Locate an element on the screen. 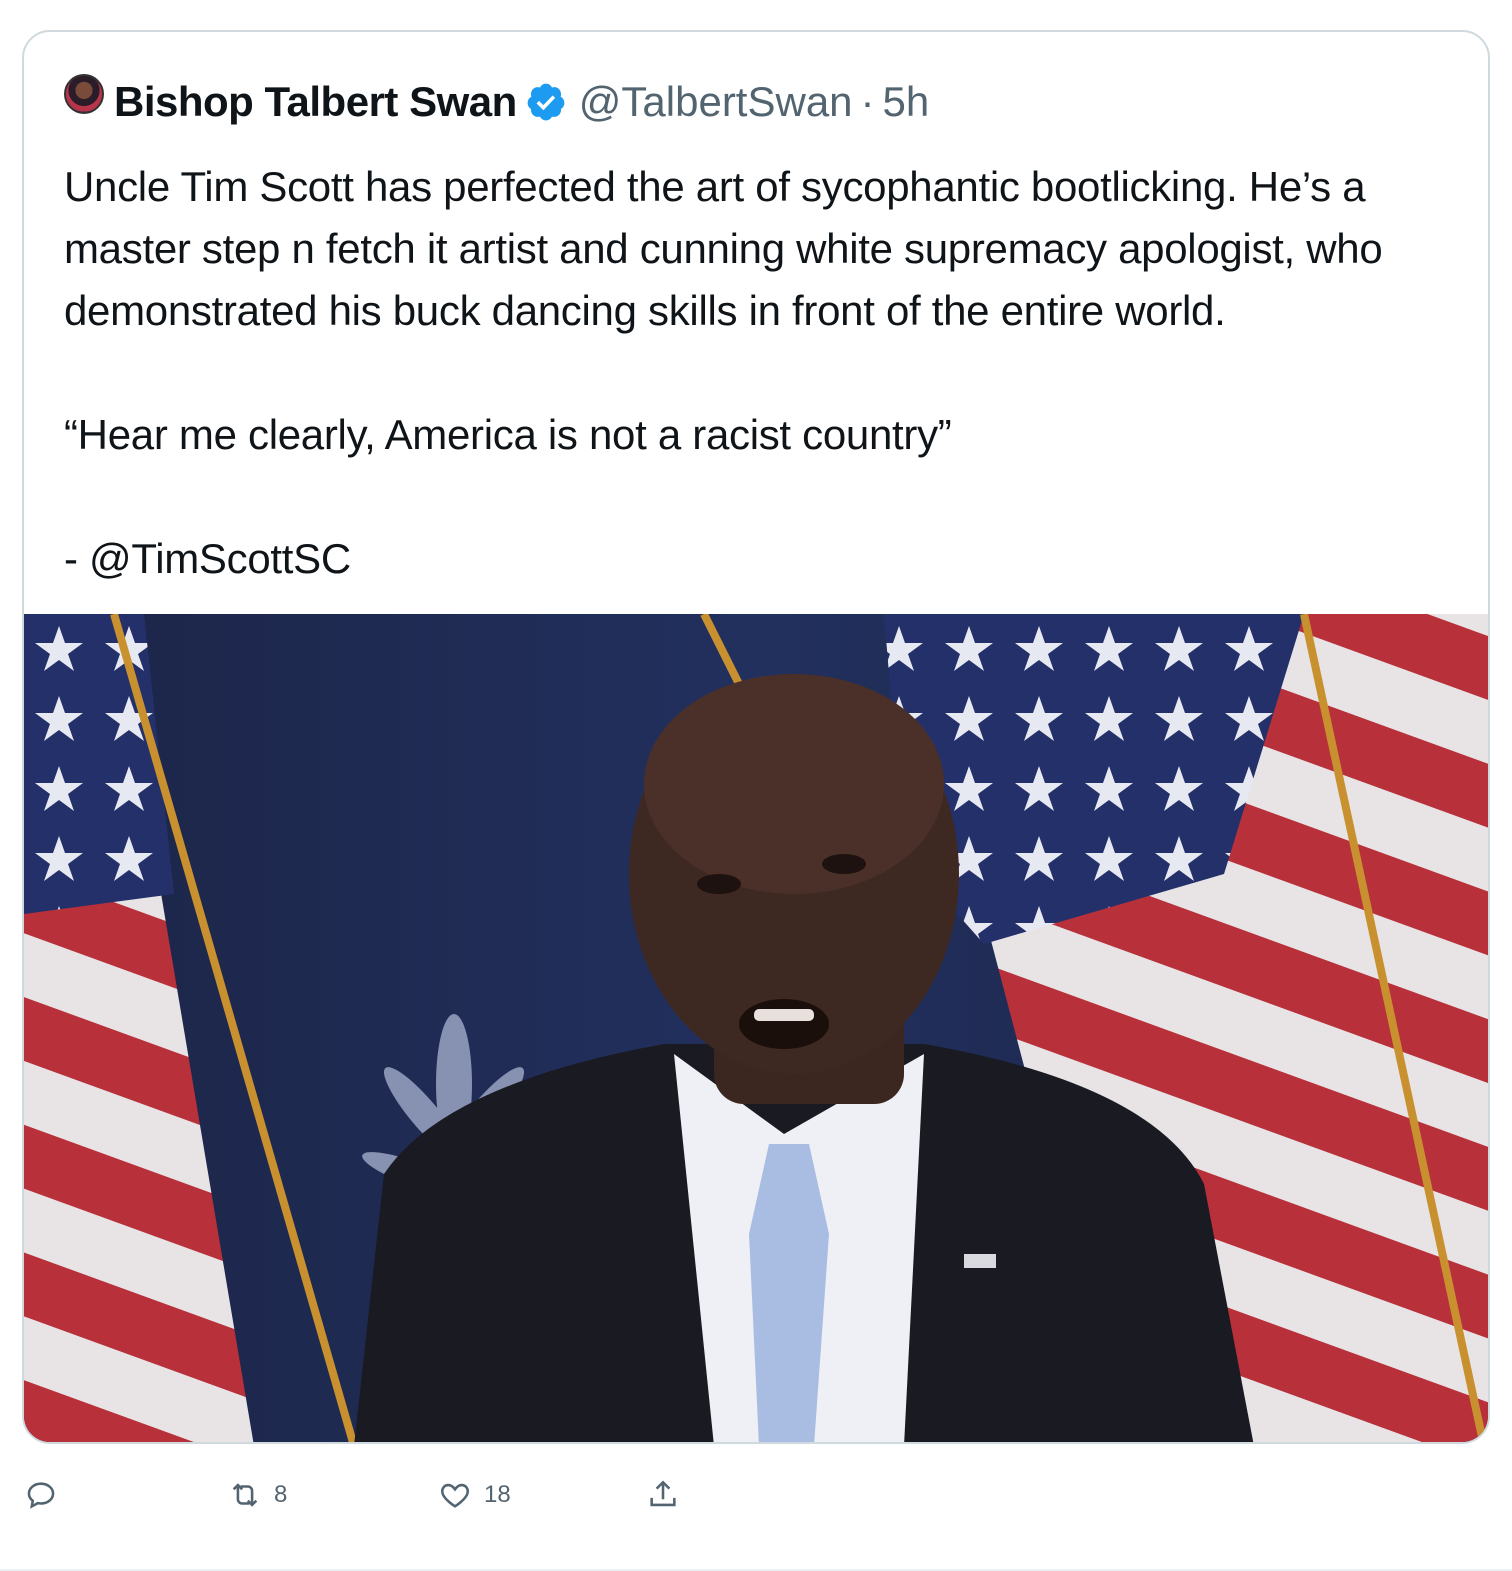  author-name: Bishop Talbert Swan is located at coordinates (315, 102).